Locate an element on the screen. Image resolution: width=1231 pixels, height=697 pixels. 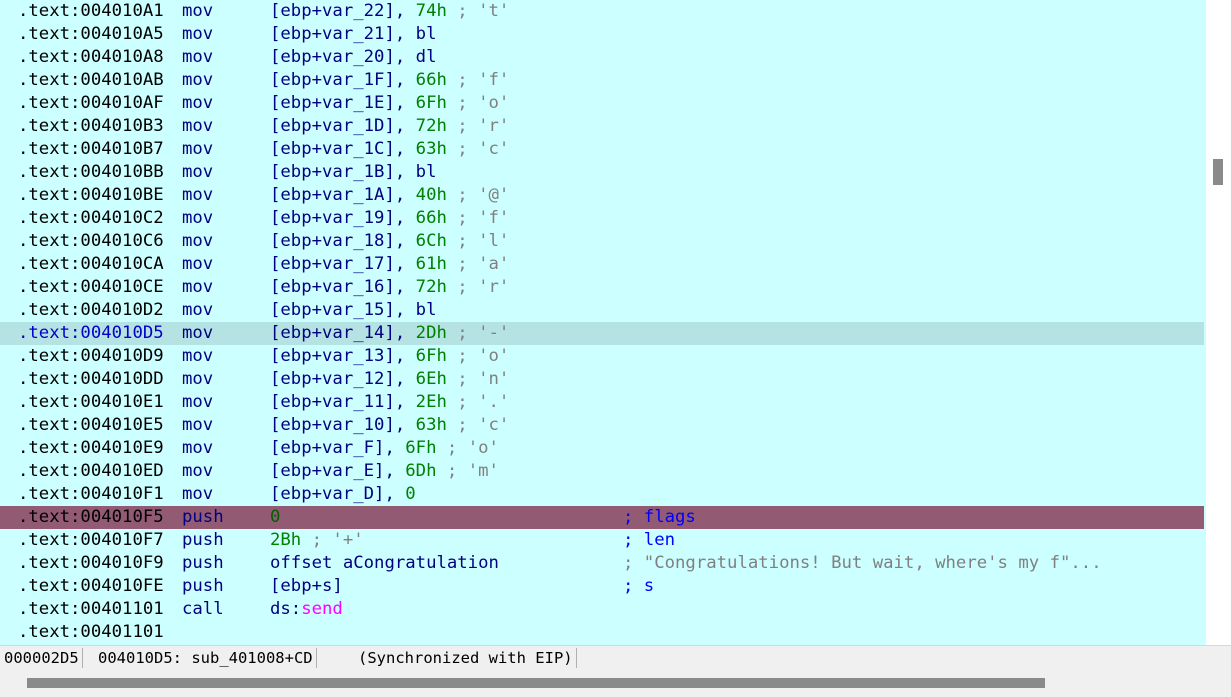
listing-line: .text:004010D9 mov [ebp+var_13], 6Fh ; 'o' is located at coordinates (602, 356).